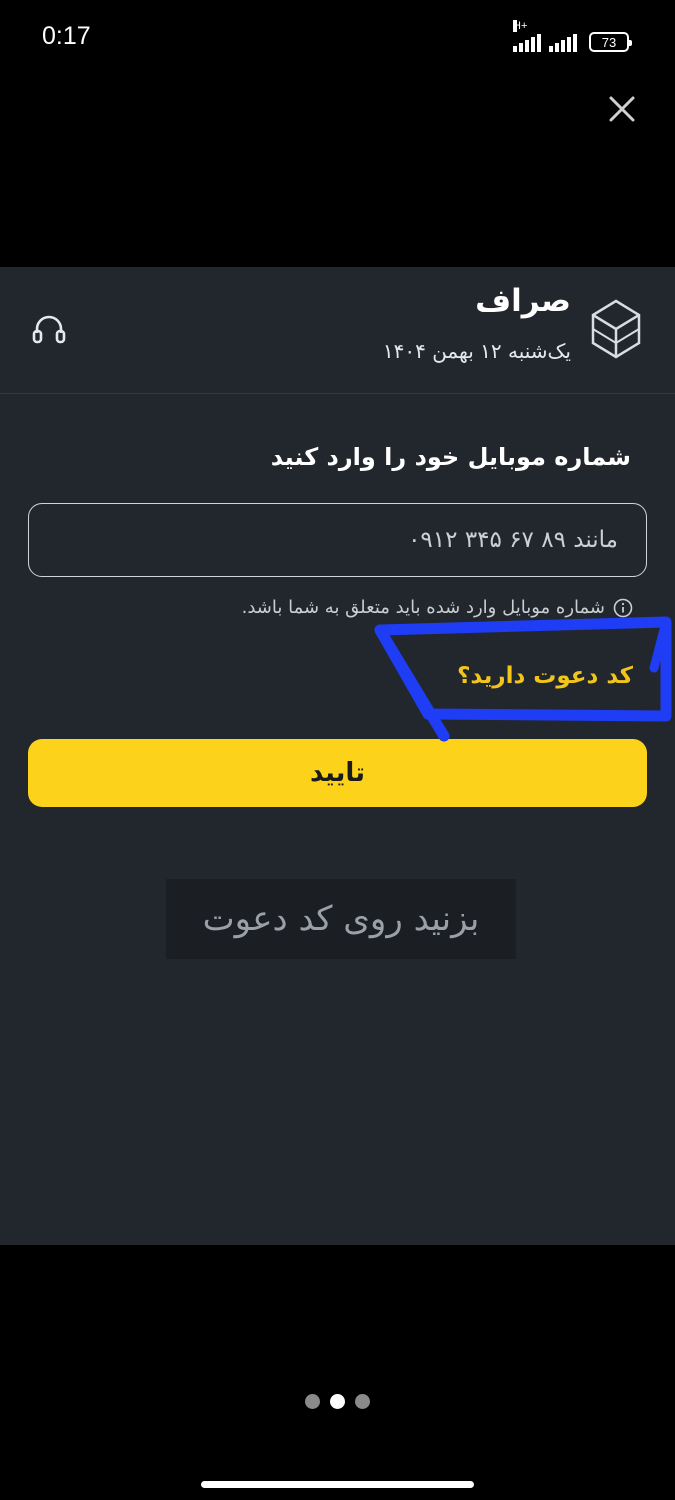 Image resolution: width=675 pixels, height=1500 pixels. I want to click on status-bar: 0:17 H+ 73, so click(337, 39).